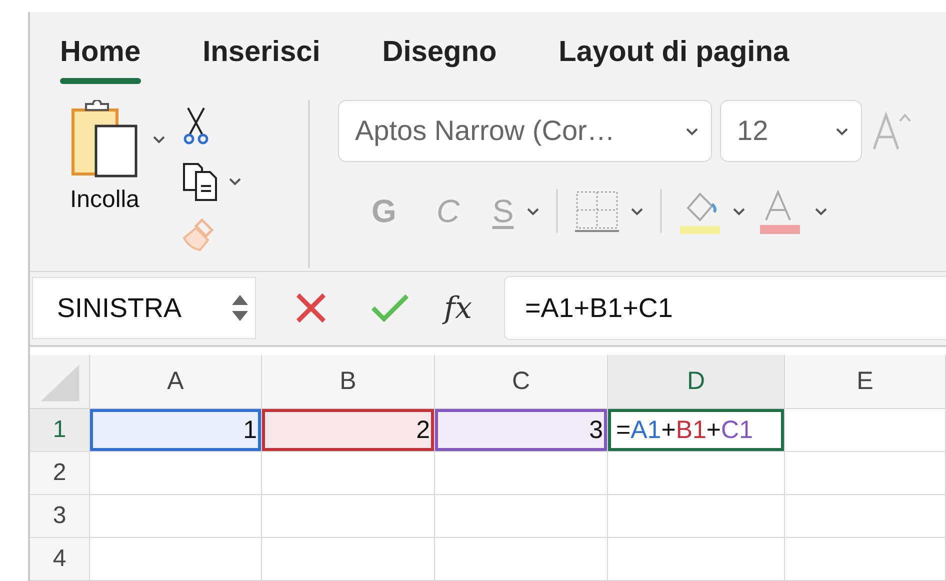 This screenshot has height=581, width=946. I want to click on column-header: E, so click(865, 382).